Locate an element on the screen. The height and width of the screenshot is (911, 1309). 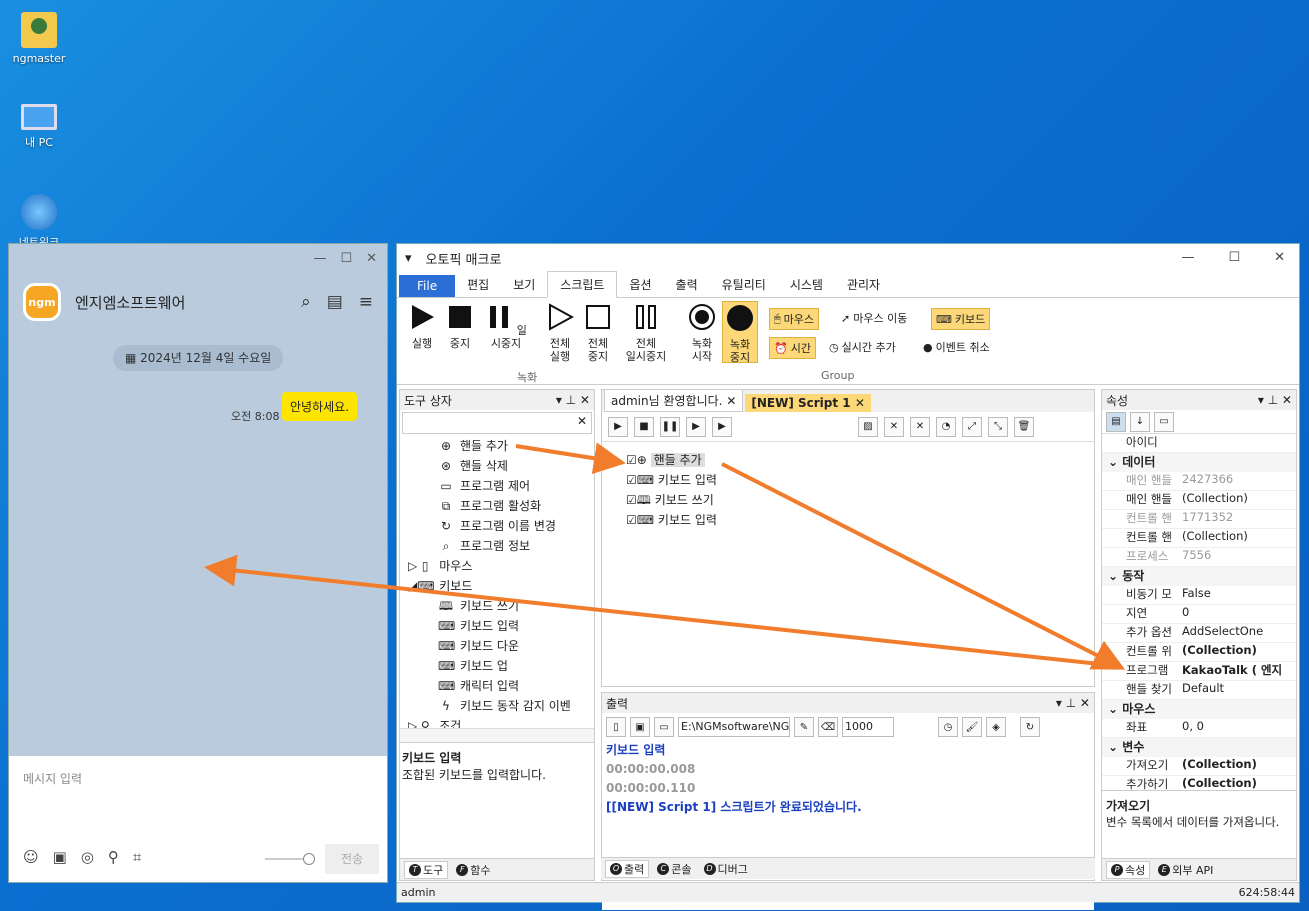
arrow-script-to-property is located at coordinates (923, 566).